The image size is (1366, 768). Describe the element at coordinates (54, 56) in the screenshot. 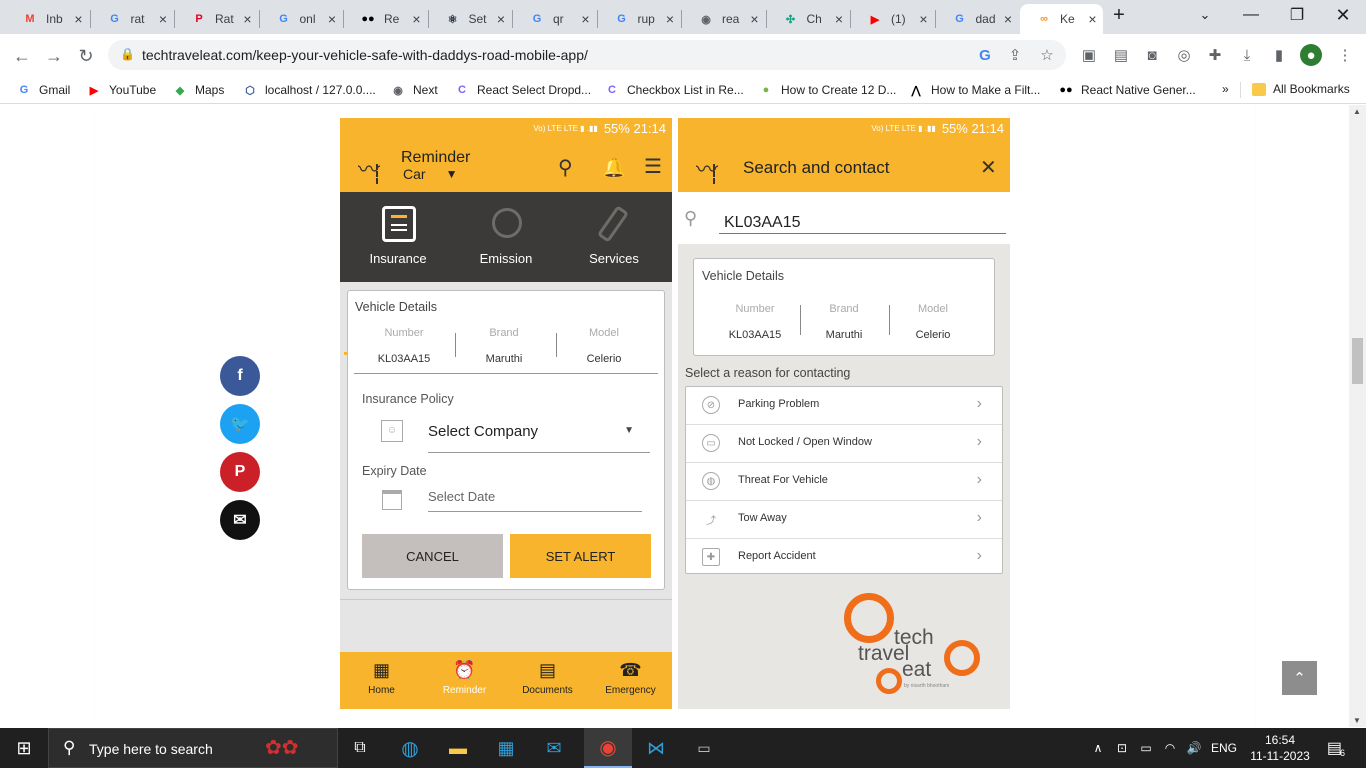

I see `forward-button: →` at that location.